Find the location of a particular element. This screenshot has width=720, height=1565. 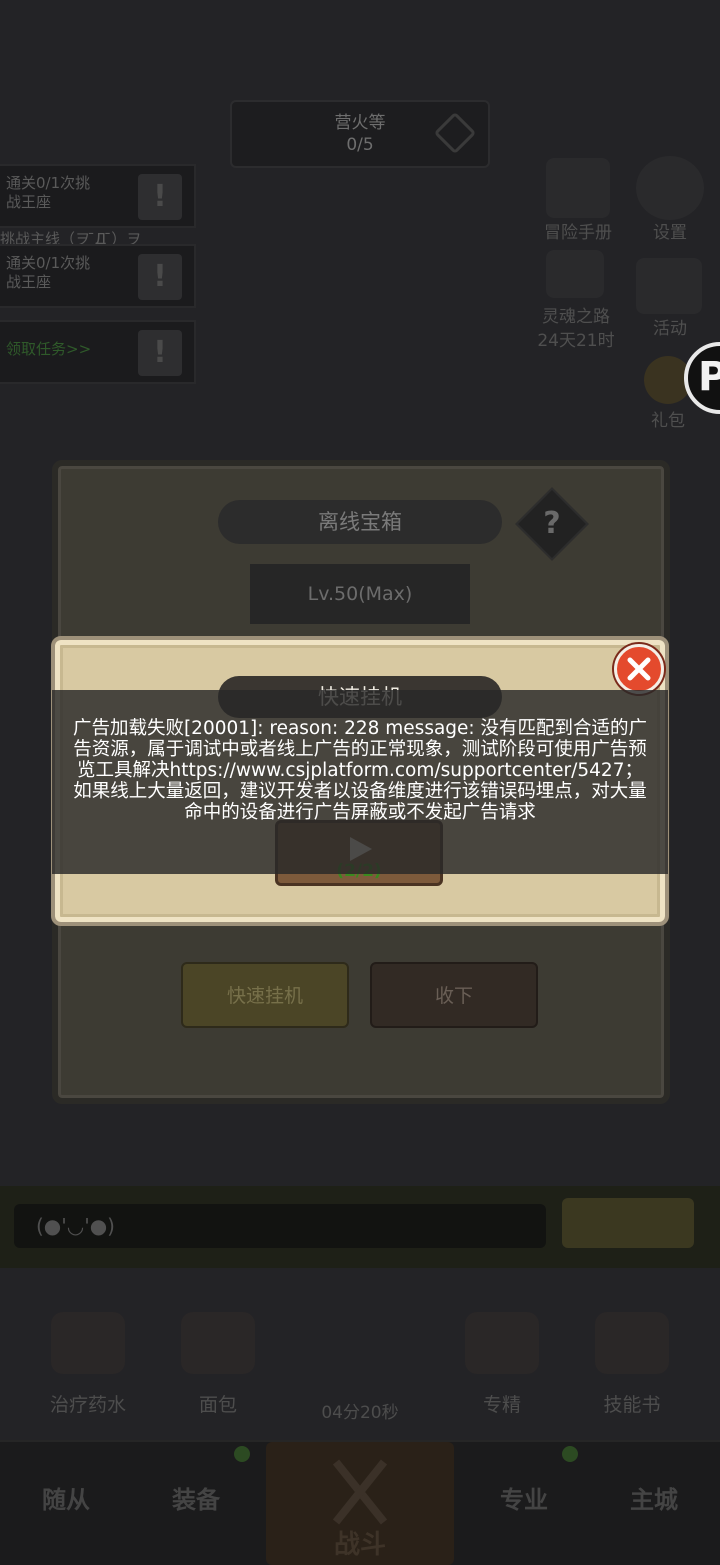

close-icon is located at coordinates (639, 669).